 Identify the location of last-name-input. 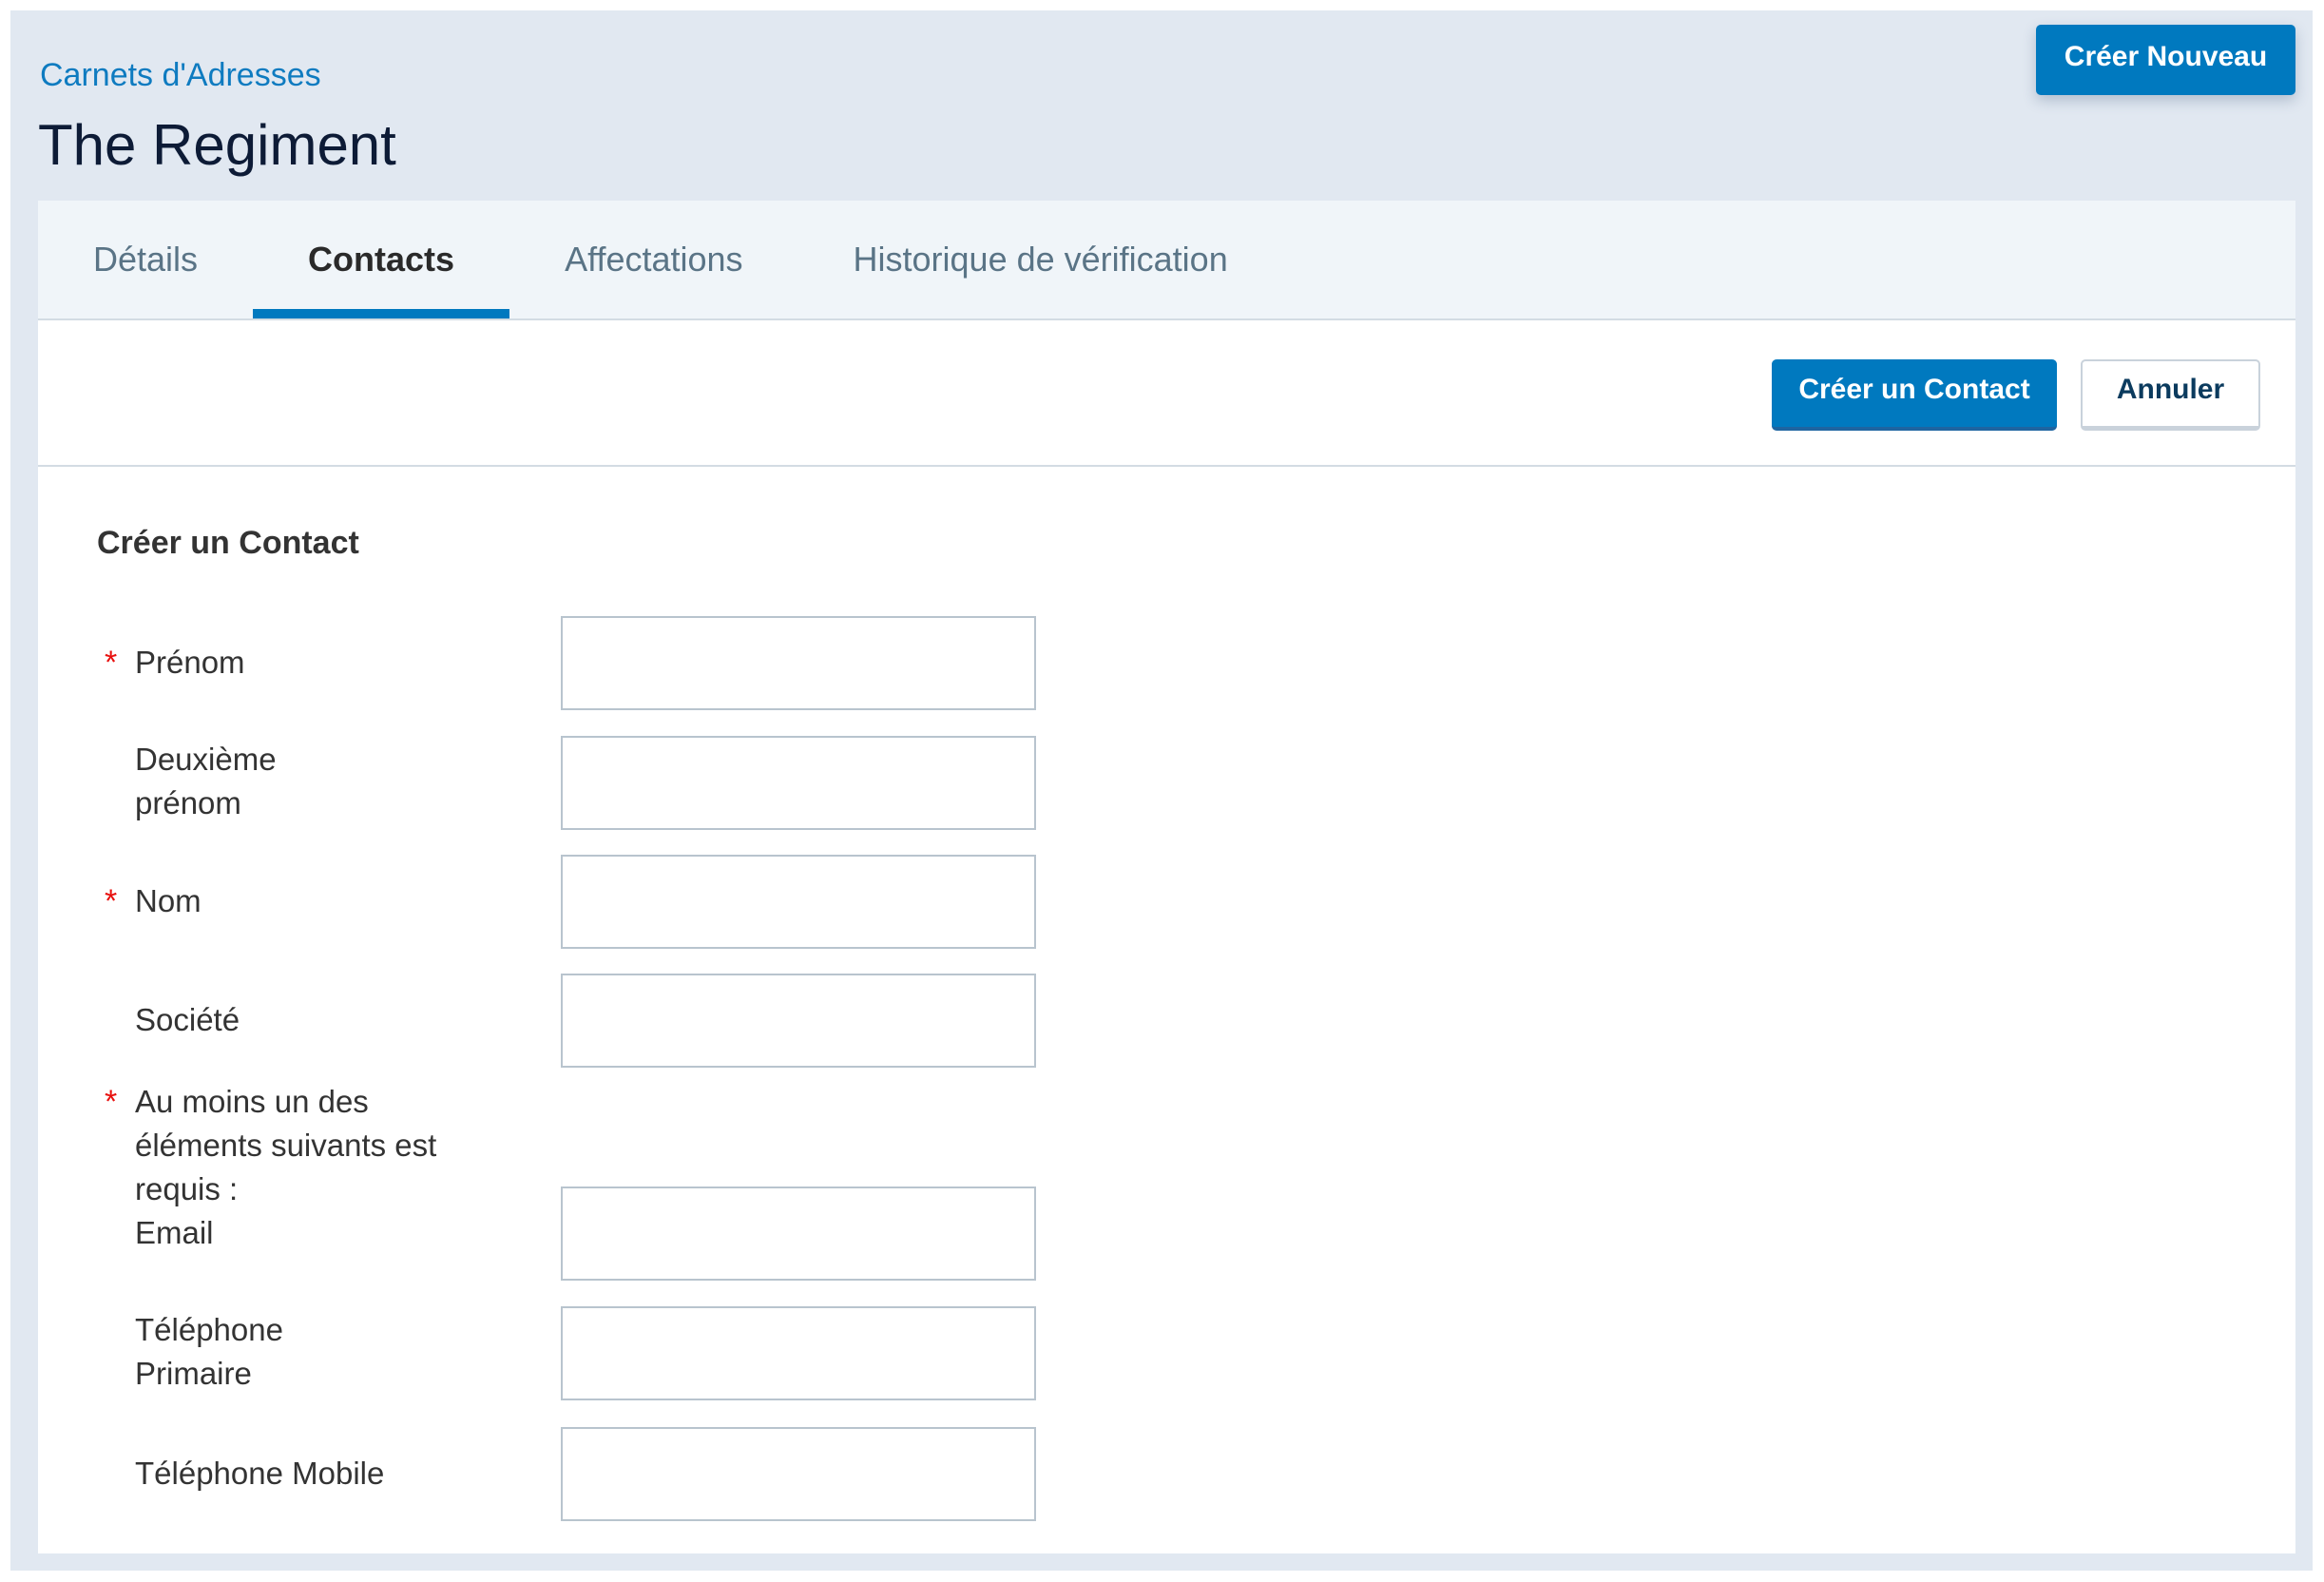
(799, 902).